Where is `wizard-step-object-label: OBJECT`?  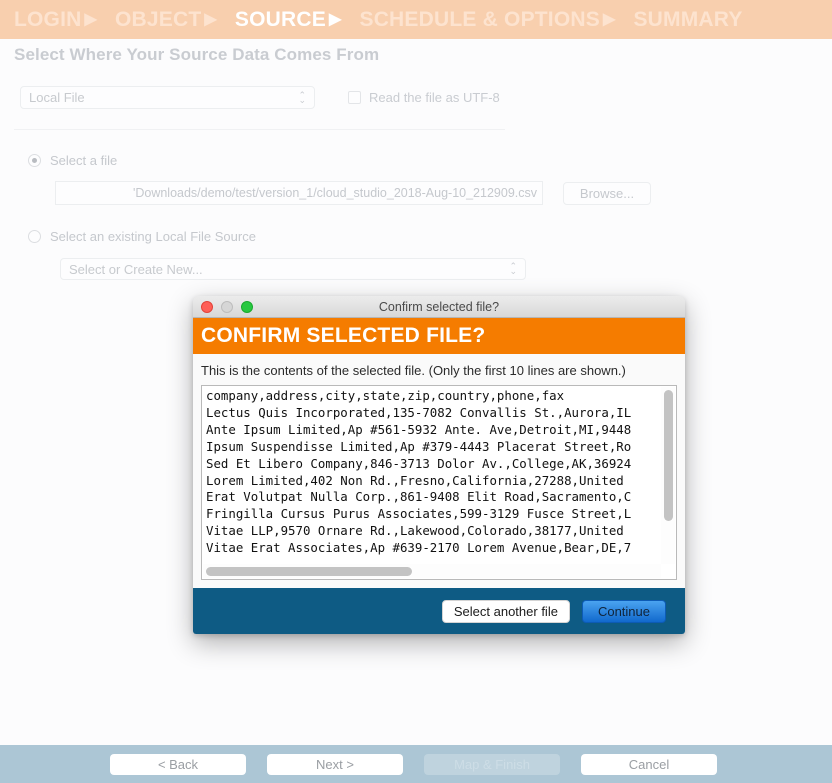
wizard-step-object-label: OBJECT is located at coordinates (158, 19).